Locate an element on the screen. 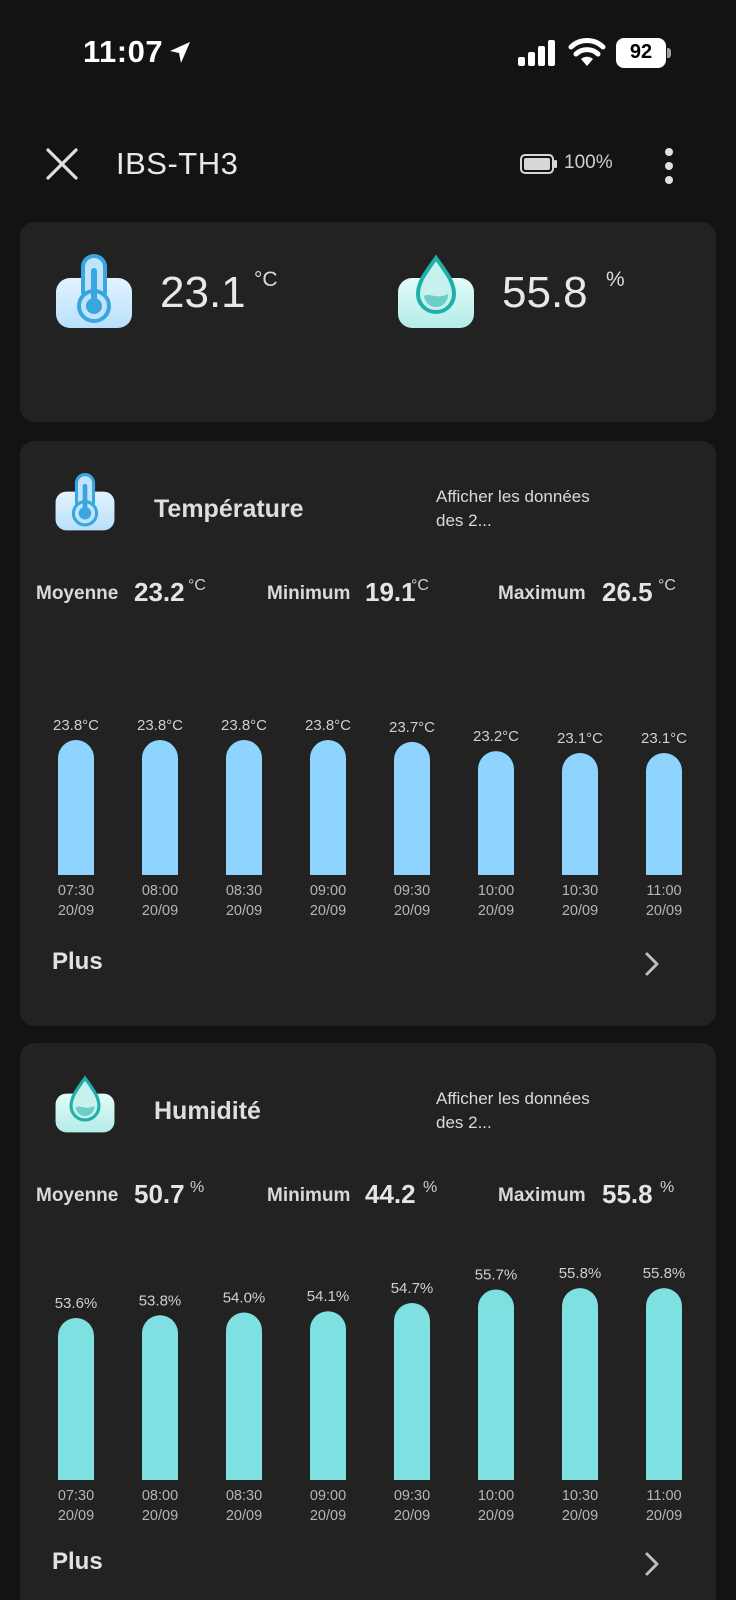  temperature-data-label: 23.7°C is located at coordinates (412, 727).